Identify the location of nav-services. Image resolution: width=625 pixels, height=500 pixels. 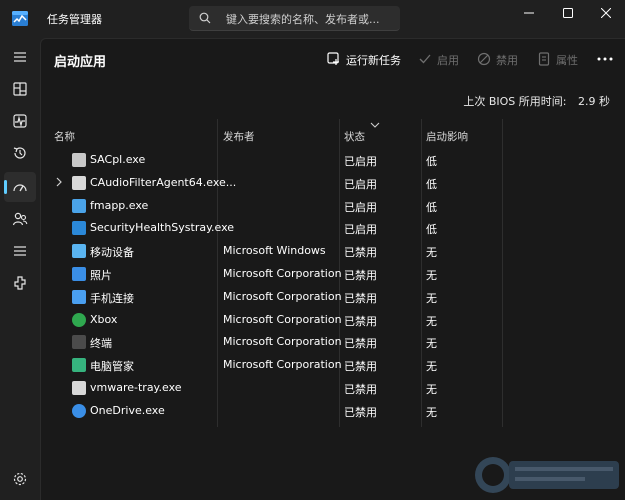
(20, 283).